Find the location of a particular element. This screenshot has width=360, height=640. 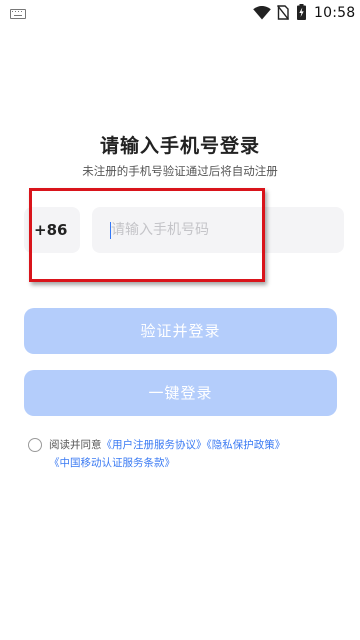

country-code-selector: +86 is located at coordinates (52, 230).